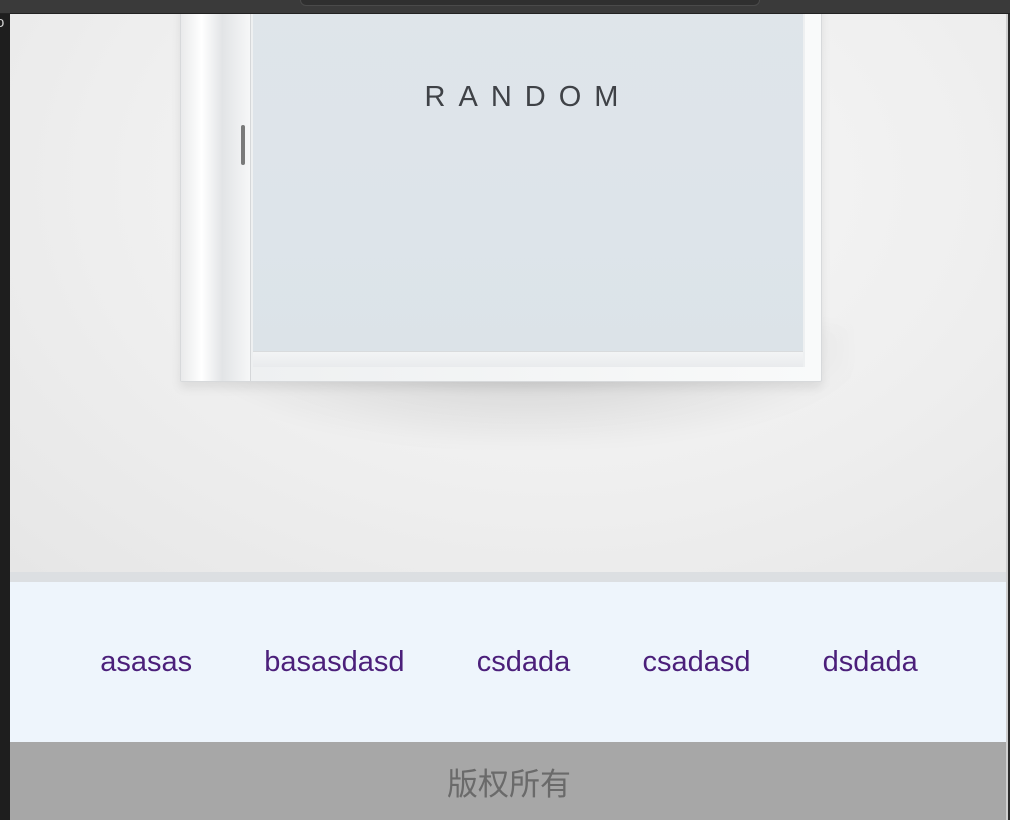 The image size is (1010, 820). I want to click on cd-case-spine, so click(216, 197).